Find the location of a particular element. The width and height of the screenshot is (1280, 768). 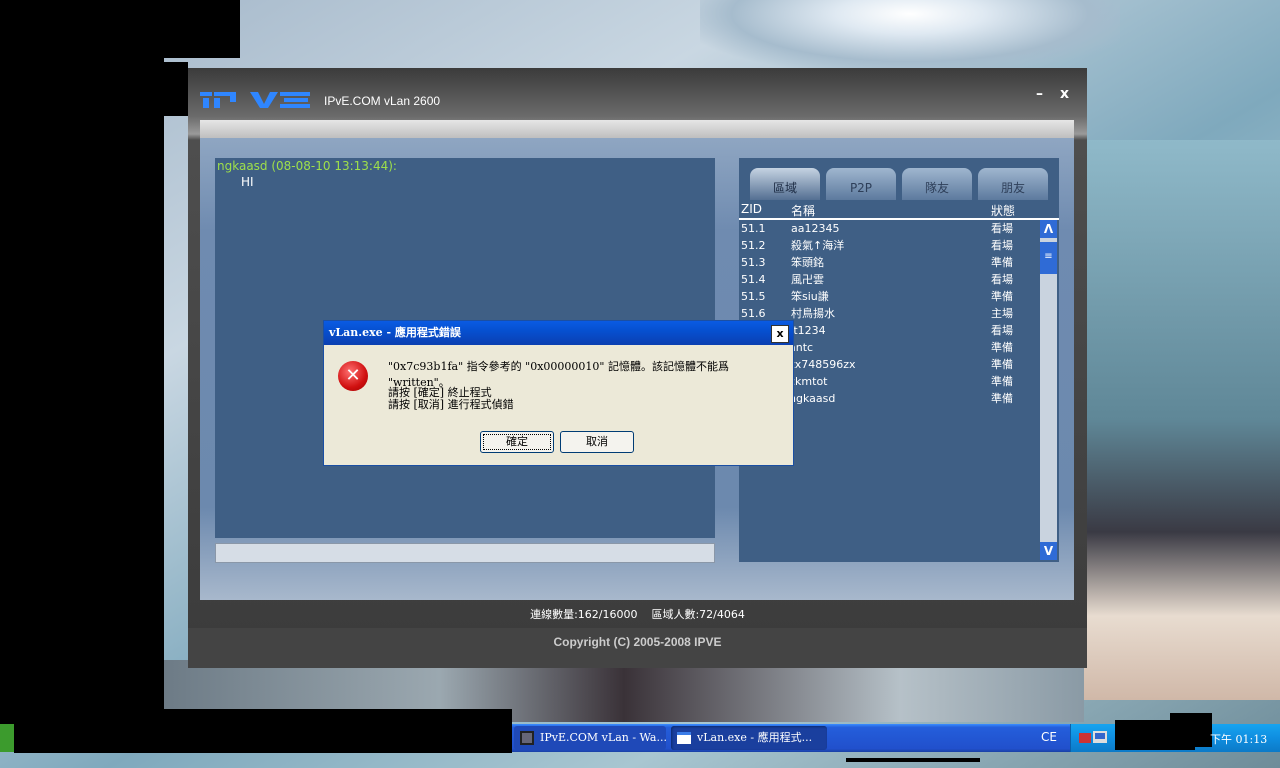

cancel-button: 取消 is located at coordinates (597, 442).